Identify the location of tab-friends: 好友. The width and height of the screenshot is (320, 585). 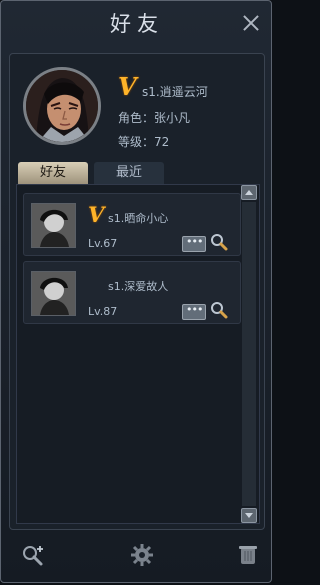
(53, 173).